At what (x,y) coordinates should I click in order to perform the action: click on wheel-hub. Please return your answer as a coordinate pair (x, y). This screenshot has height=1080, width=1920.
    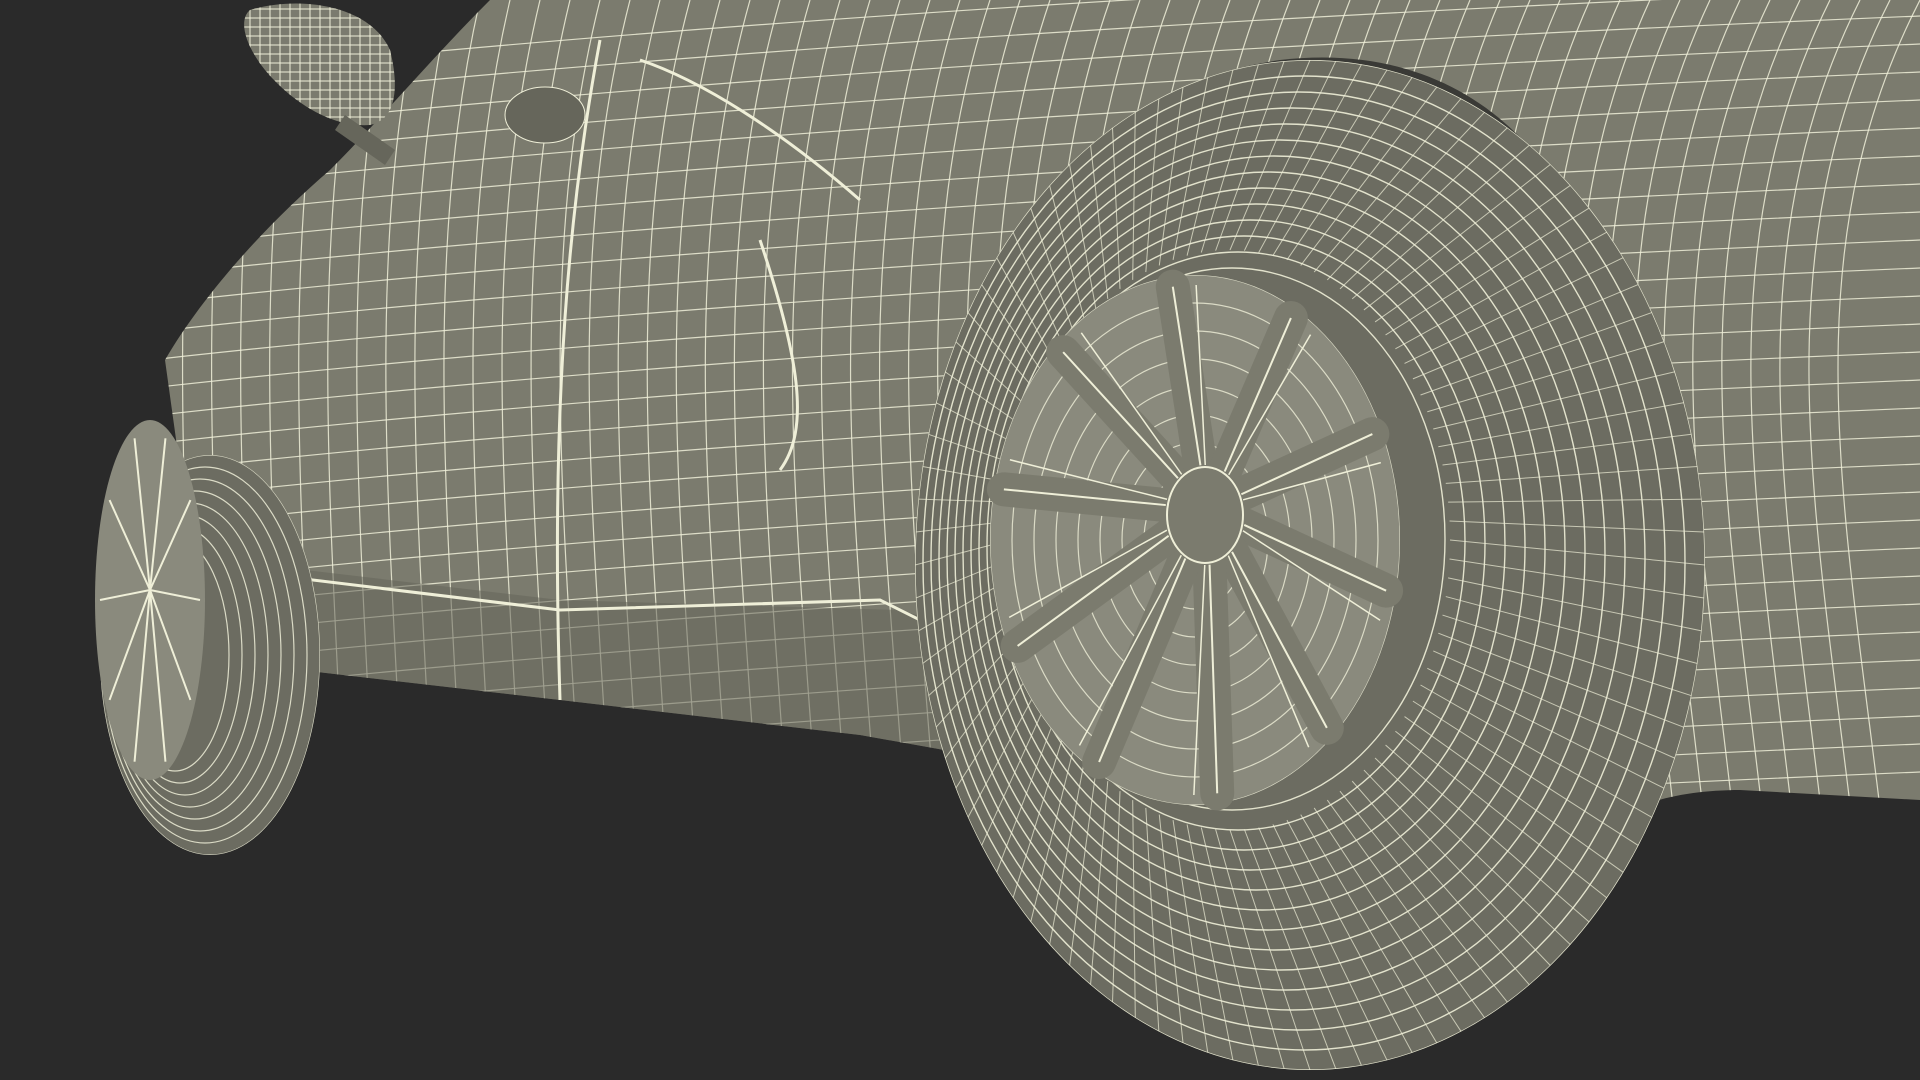
    Looking at the image, I should click on (1205, 515).